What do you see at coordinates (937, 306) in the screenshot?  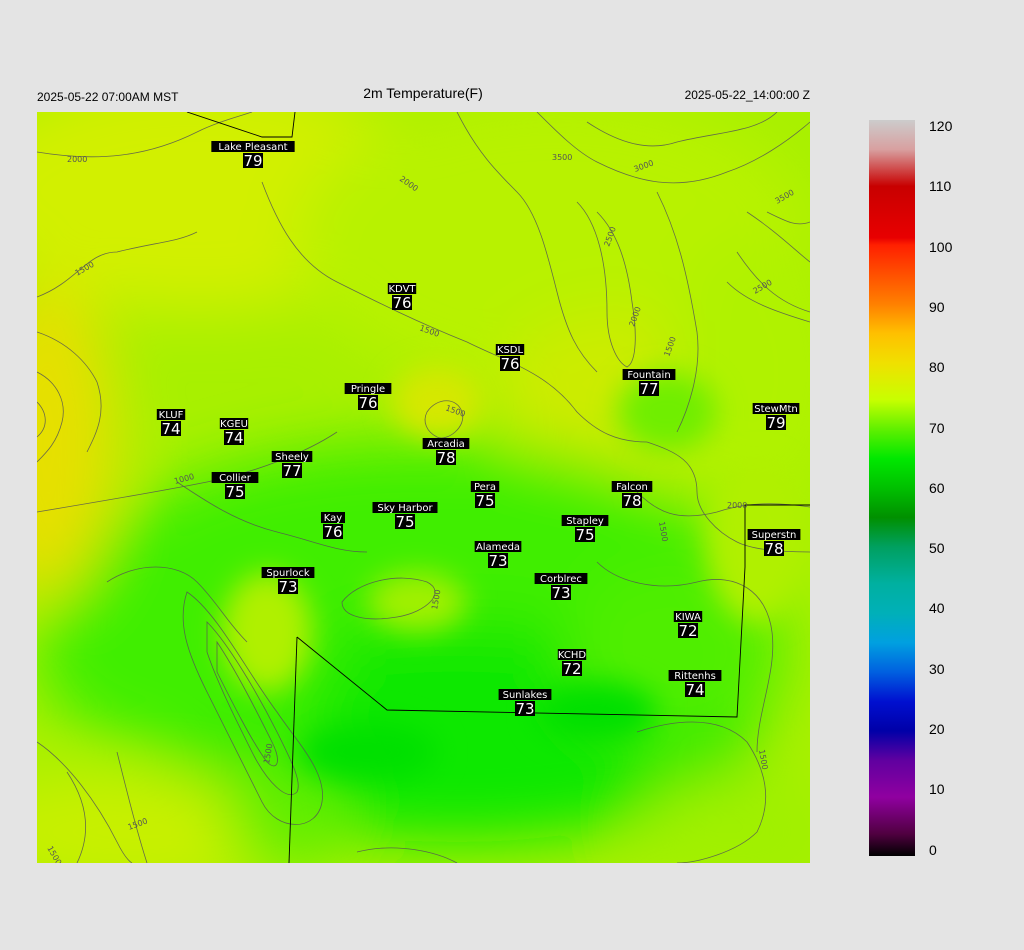 I see `colorbar-tick-label: 90` at bounding box center [937, 306].